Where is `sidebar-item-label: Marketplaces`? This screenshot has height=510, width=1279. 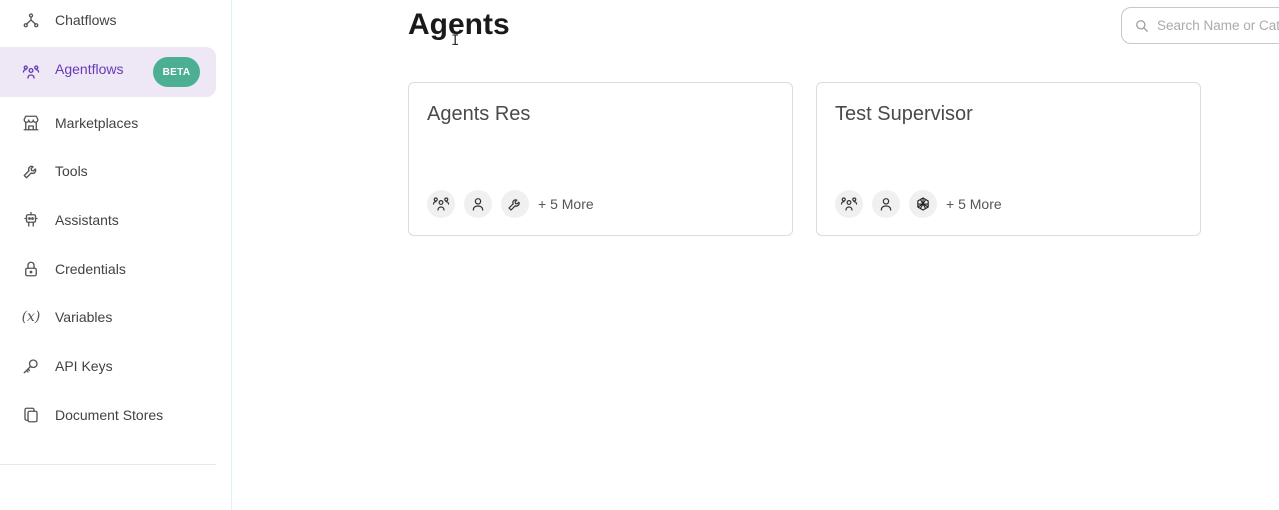
sidebar-item-label: Marketplaces is located at coordinates (97, 123).